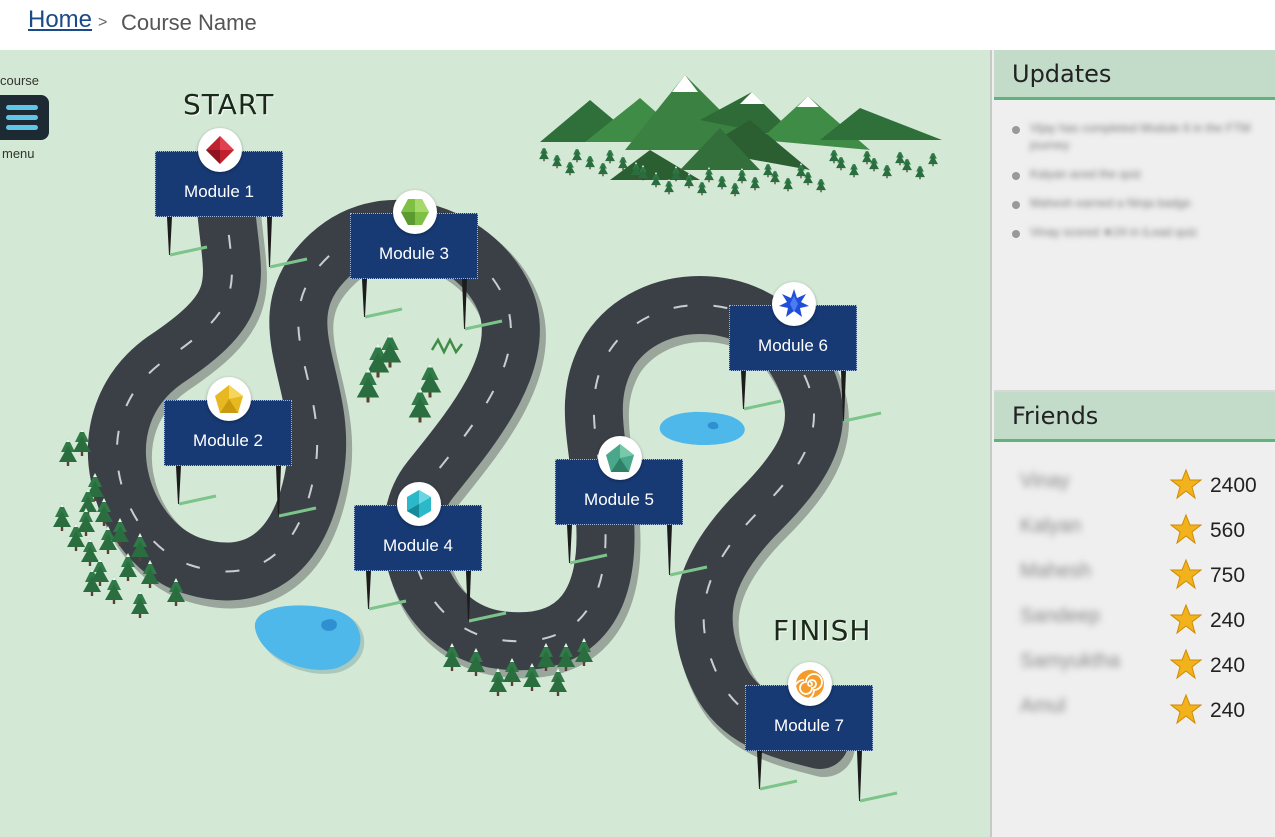 The width and height of the screenshot is (1275, 837). What do you see at coordinates (18, 153) in the screenshot?
I see `course-menu-bottom-label: menu` at bounding box center [18, 153].